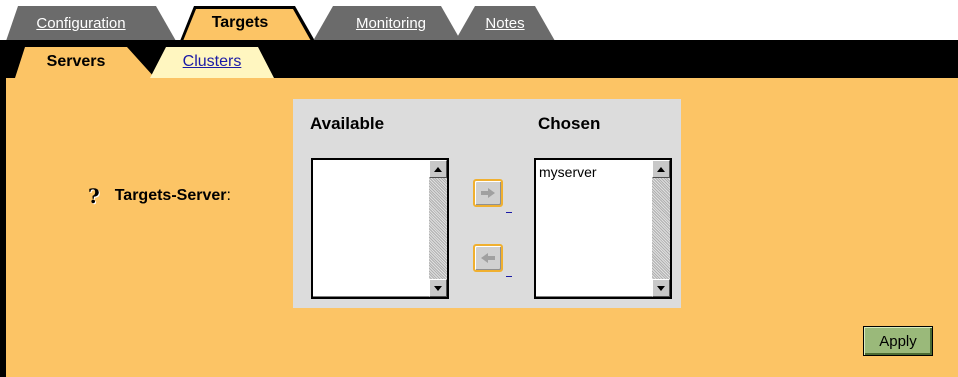 The width and height of the screenshot is (958, 377). What do you see at coordinates (347, 123) in the screenshot?
I see `available-heading: Available` at bounding box center [347, 123].